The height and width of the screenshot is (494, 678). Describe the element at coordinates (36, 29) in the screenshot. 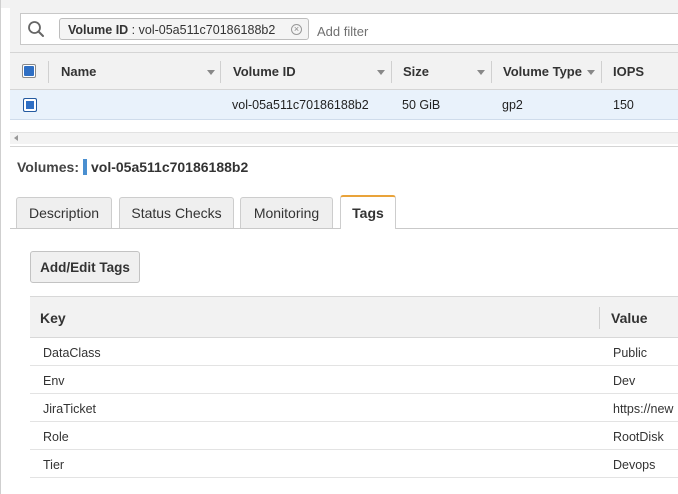

I see `search-icon` at that location.